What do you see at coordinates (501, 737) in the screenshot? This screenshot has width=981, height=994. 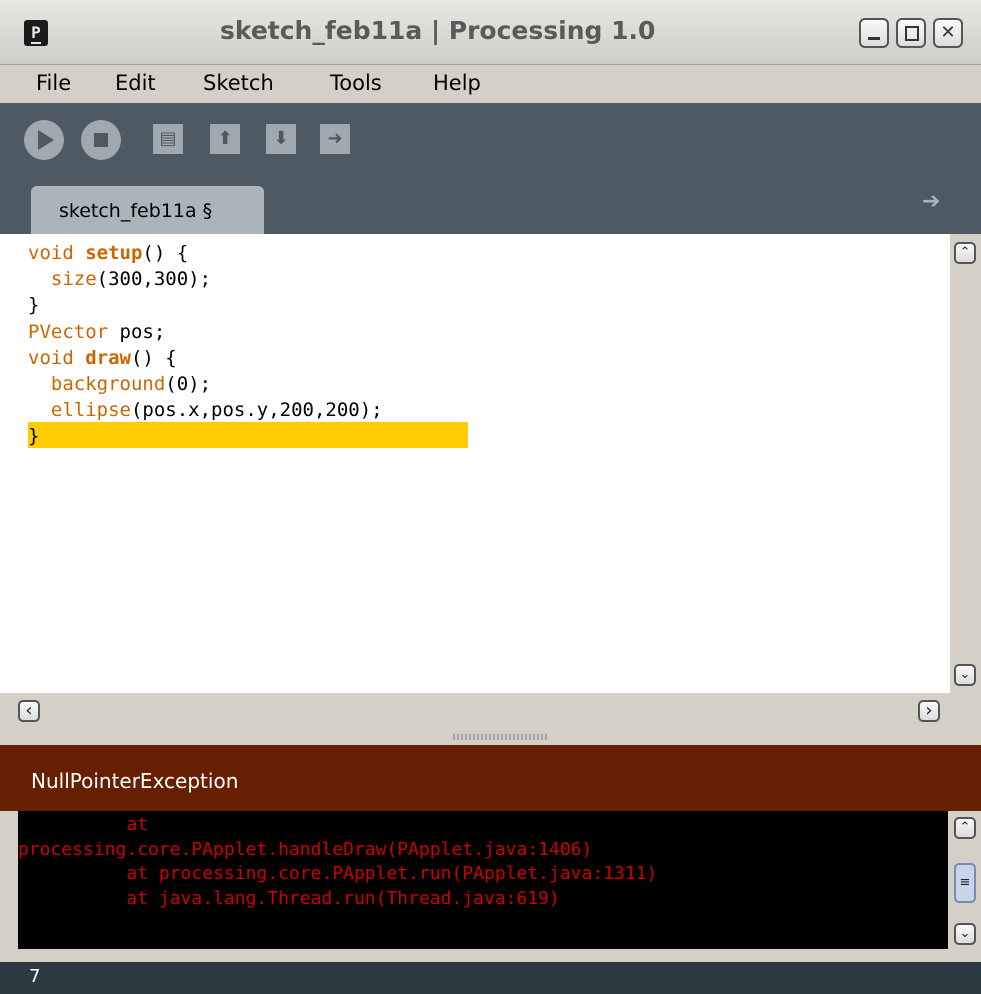 I see `divider-grip` at bounding box center [501, 737].